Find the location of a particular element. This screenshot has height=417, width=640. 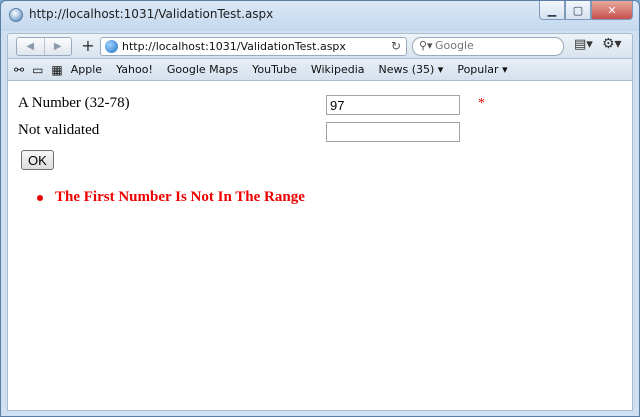

close-button: ✕ is located at coordinates (612, 10).